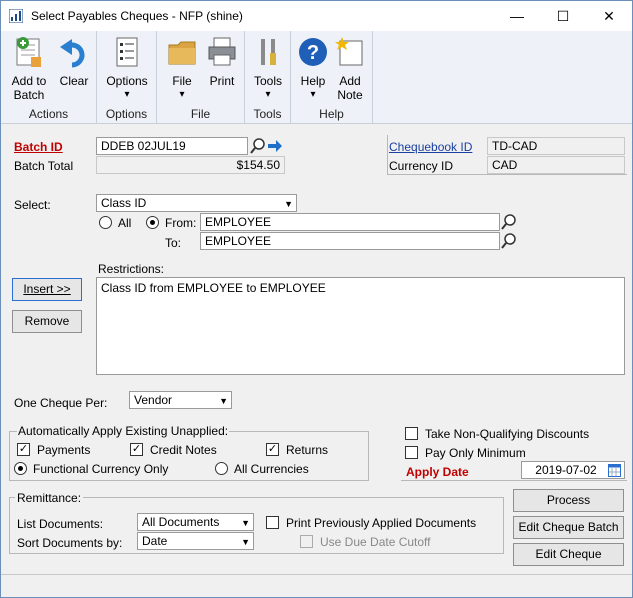 The image size is (633, 598). I want to click on one-cheque-per-value: Vendor, so click(153, 400).